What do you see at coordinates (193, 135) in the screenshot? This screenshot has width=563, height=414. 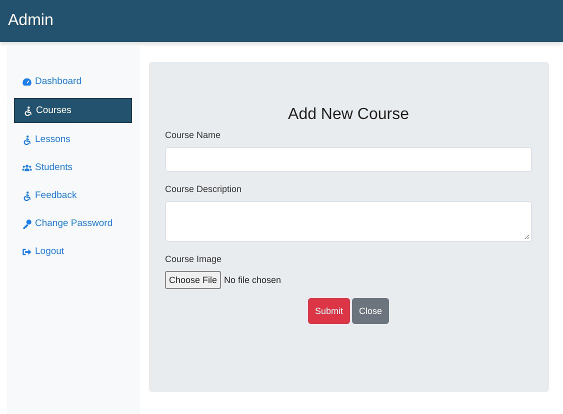 I see `field-label: Course Name` at bounding box center [193, 135].